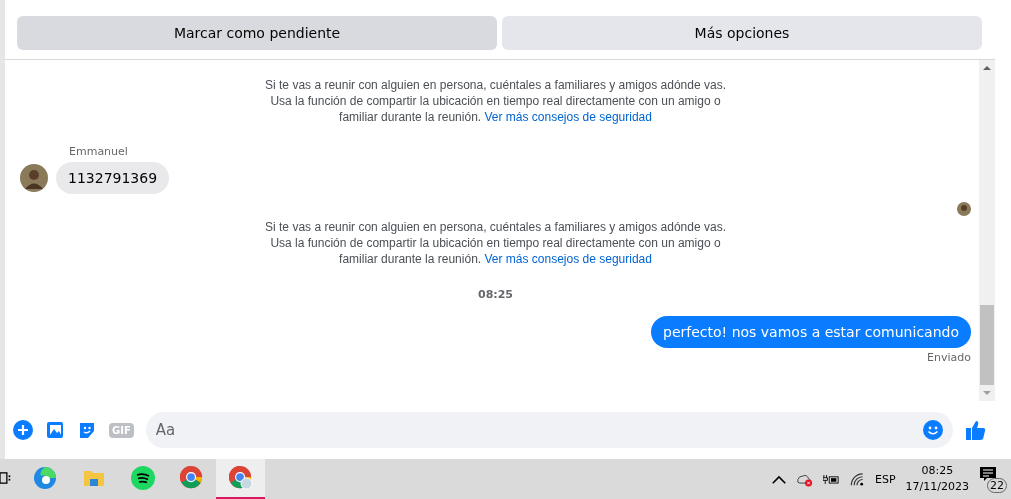 The image size is (1011, 499). Describe the element at coordinates (23, 430) in the screenshot. I see `add-icon` at that location.